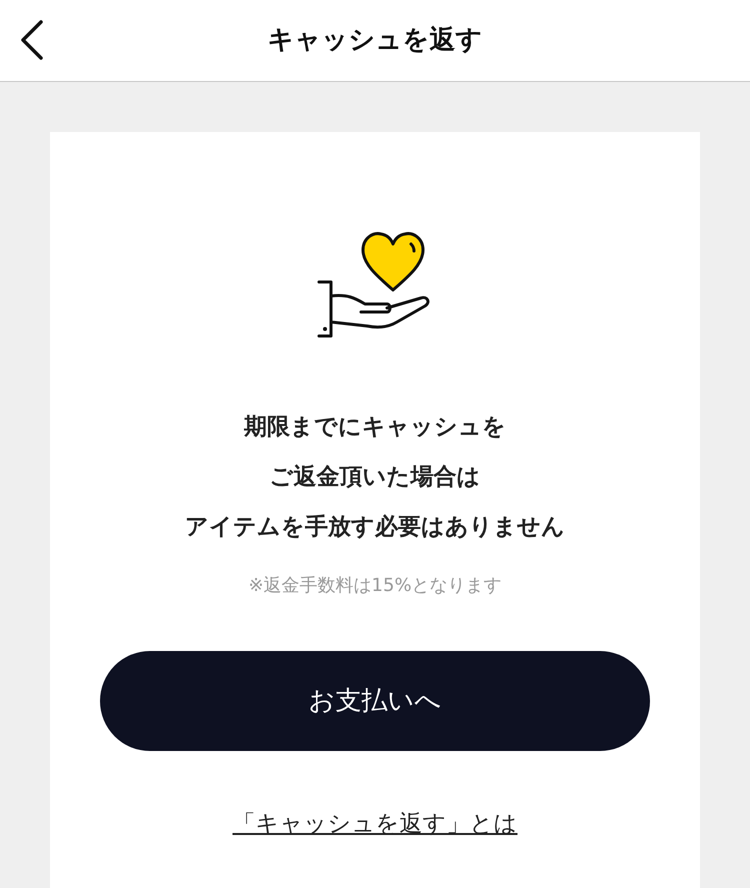 The height and width of the screenshot is (888, 750). I want to click on page-title: キャッシュを返す, so click(375, 40).